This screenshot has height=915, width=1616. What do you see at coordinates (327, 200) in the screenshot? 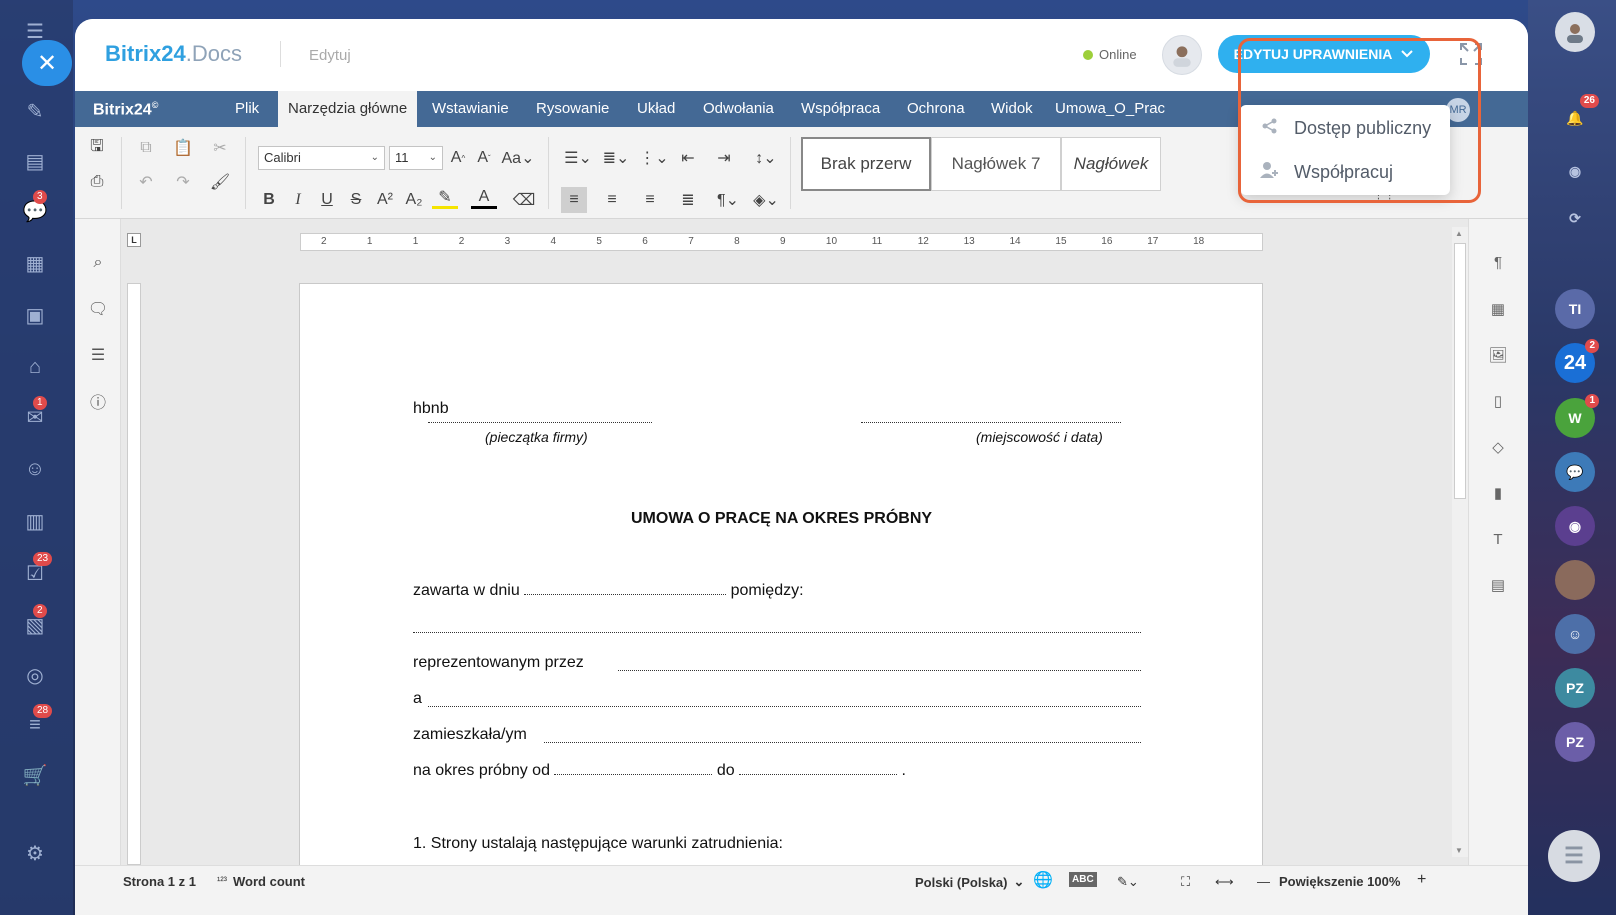
I see `underline-icon: U` at bounding box center [327, 200].